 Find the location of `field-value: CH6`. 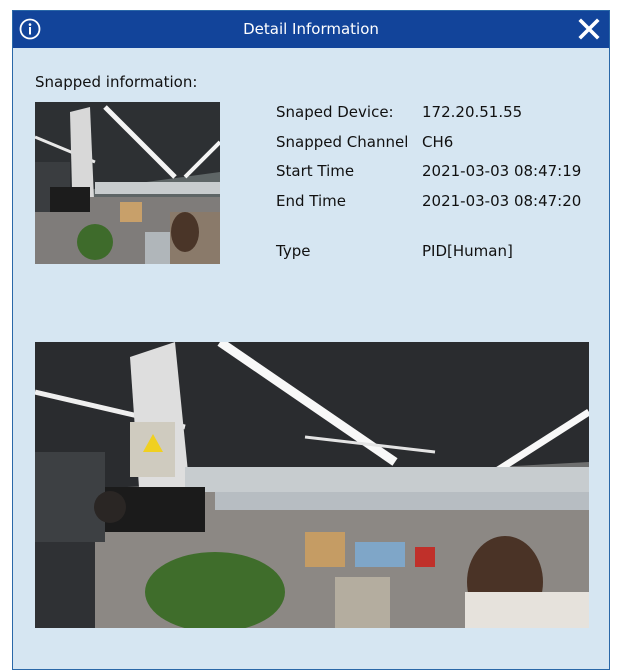

field-value: CH6 is located at coordinates (438, 141).